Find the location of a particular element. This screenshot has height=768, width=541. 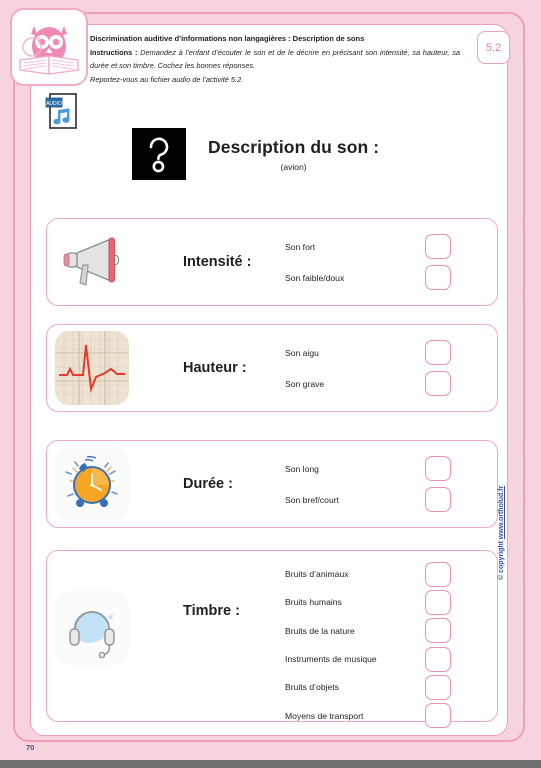

option-row: Son long is located at coordinates (391, 468).